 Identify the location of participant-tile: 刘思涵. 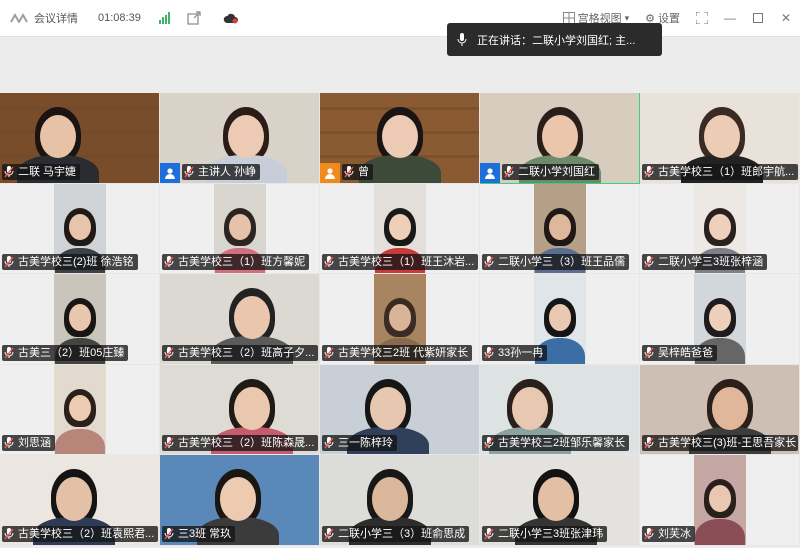
(80, 410).